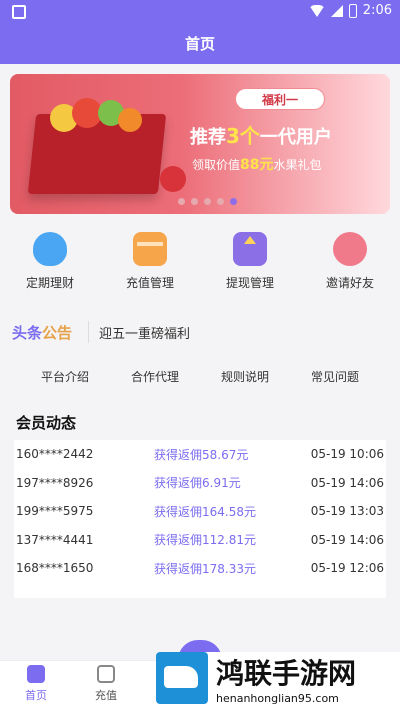 The width and height of the screenshot is (400, 711). I want to click on invite-icon, so click(350, 249).